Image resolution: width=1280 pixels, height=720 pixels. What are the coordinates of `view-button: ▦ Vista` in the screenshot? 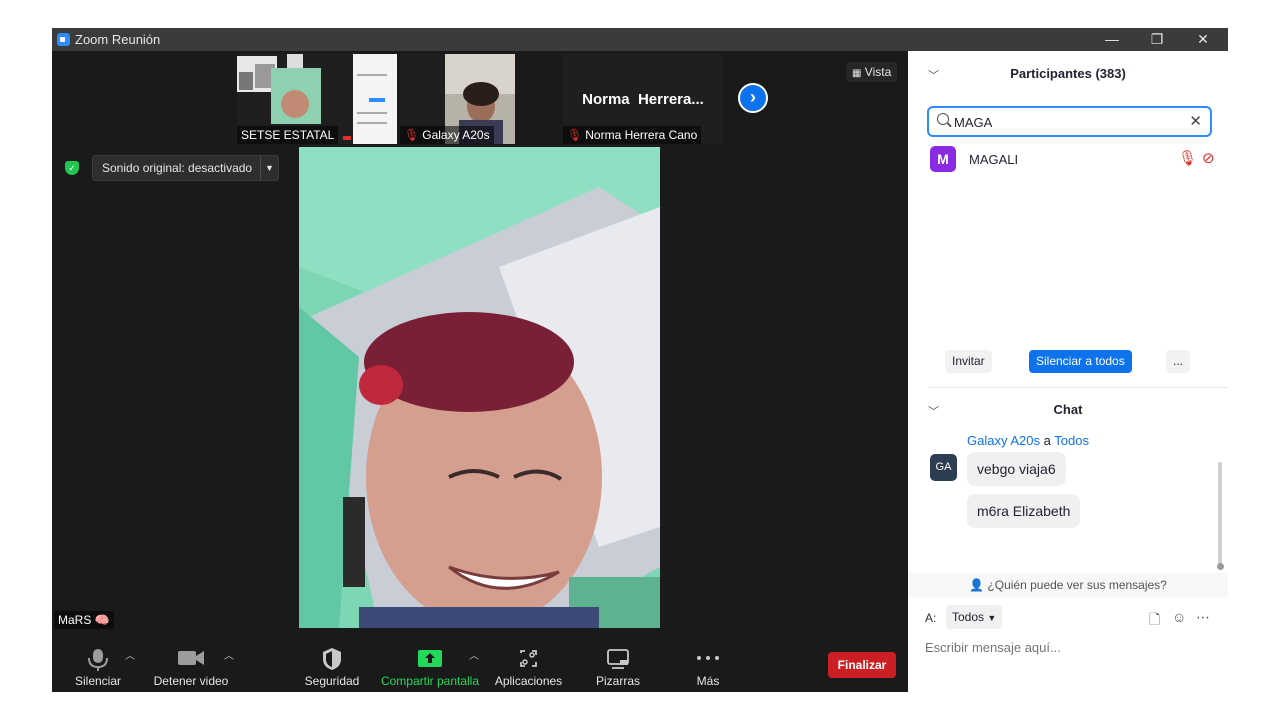 It's located at (872, 72).